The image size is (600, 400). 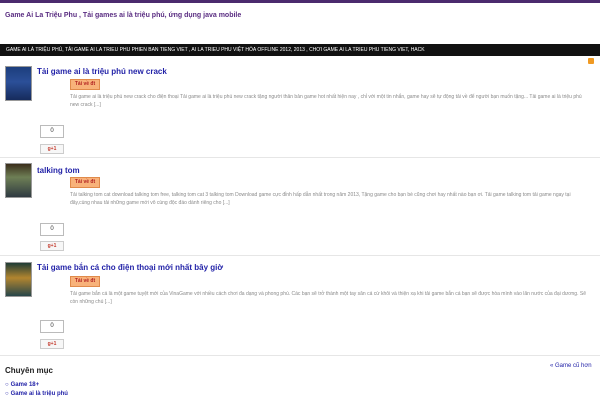 What do you see at coordinates (102, 71) in the screenshot?
I see `post-title-link: Tải game ai là triệu phú new crack` at bounding box center [102, 71].